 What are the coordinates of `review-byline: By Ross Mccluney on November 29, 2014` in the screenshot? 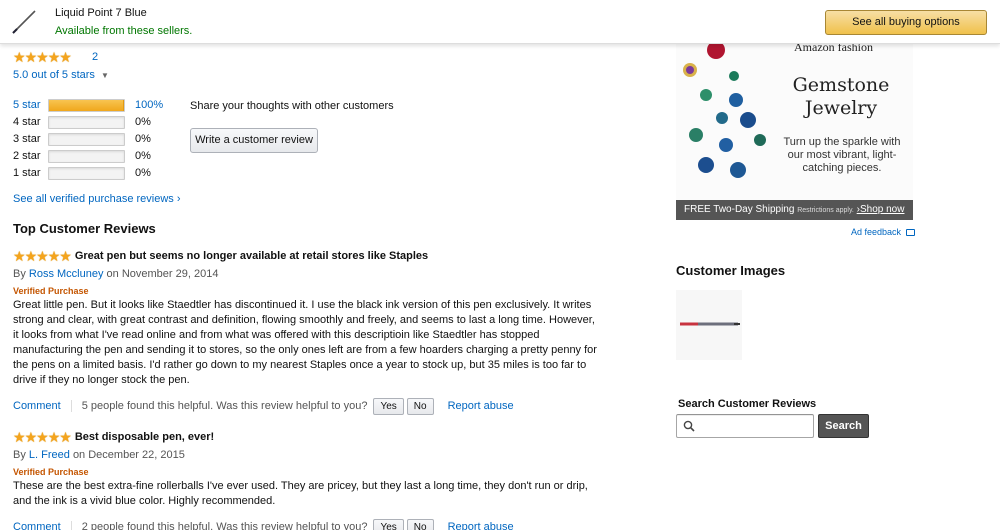 It's located at (308, 274).